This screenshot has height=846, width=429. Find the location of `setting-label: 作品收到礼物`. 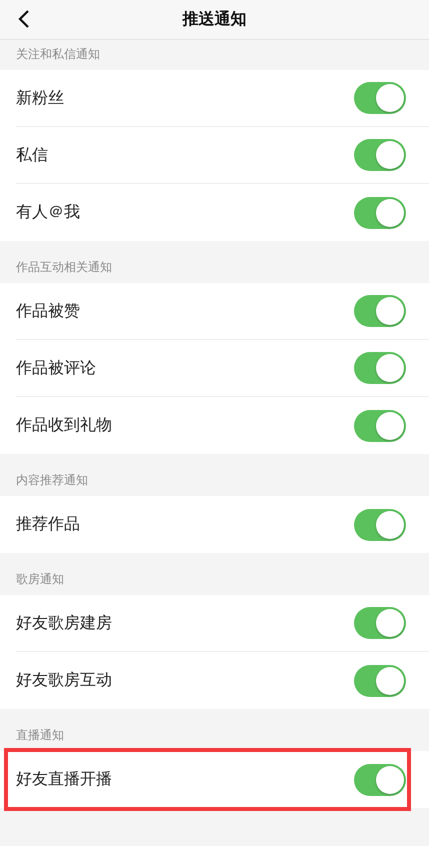

setting-label: 作品收到礼物 is located at coordinates (64, 425).